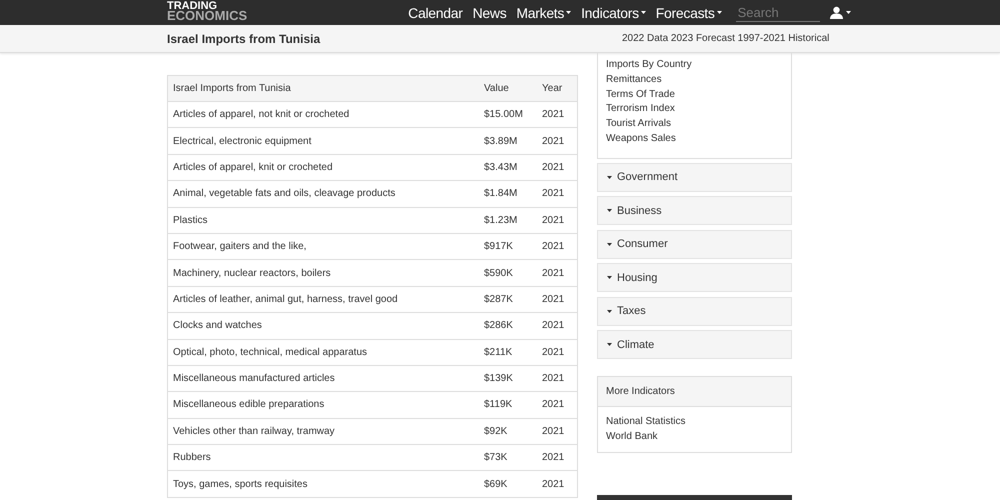 The width and height of the screenshot is (1000, 500). Describe the element at coordinates (508, 167) in the screenshot. I see `table-cell: $3.43M` at that location.